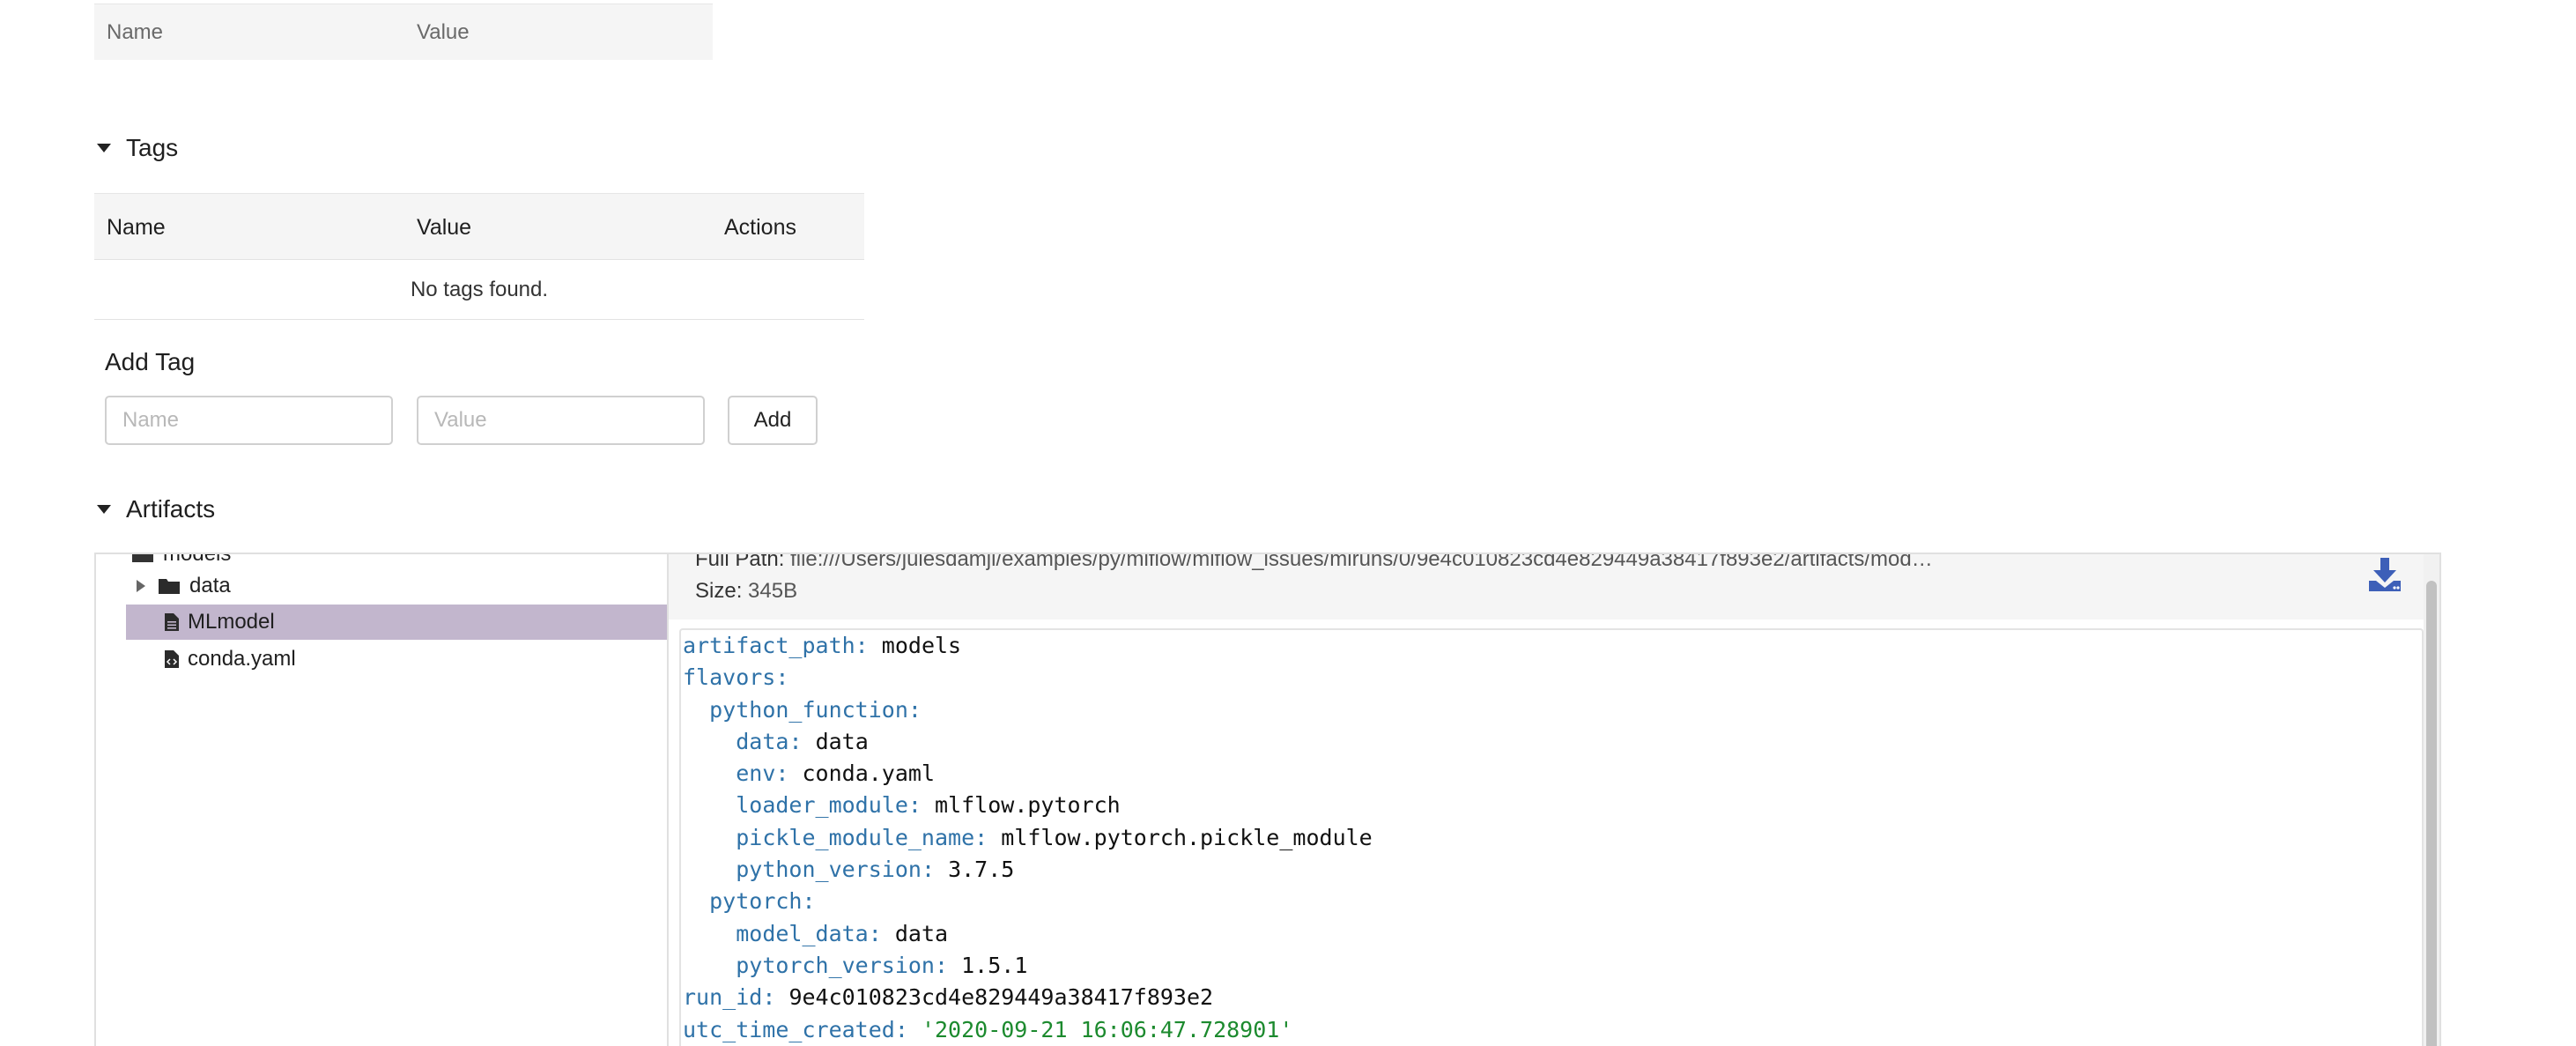  Describe the element at coordinates (803, 933) in the screenshot. I see `yaml-key: model_data` at that location.